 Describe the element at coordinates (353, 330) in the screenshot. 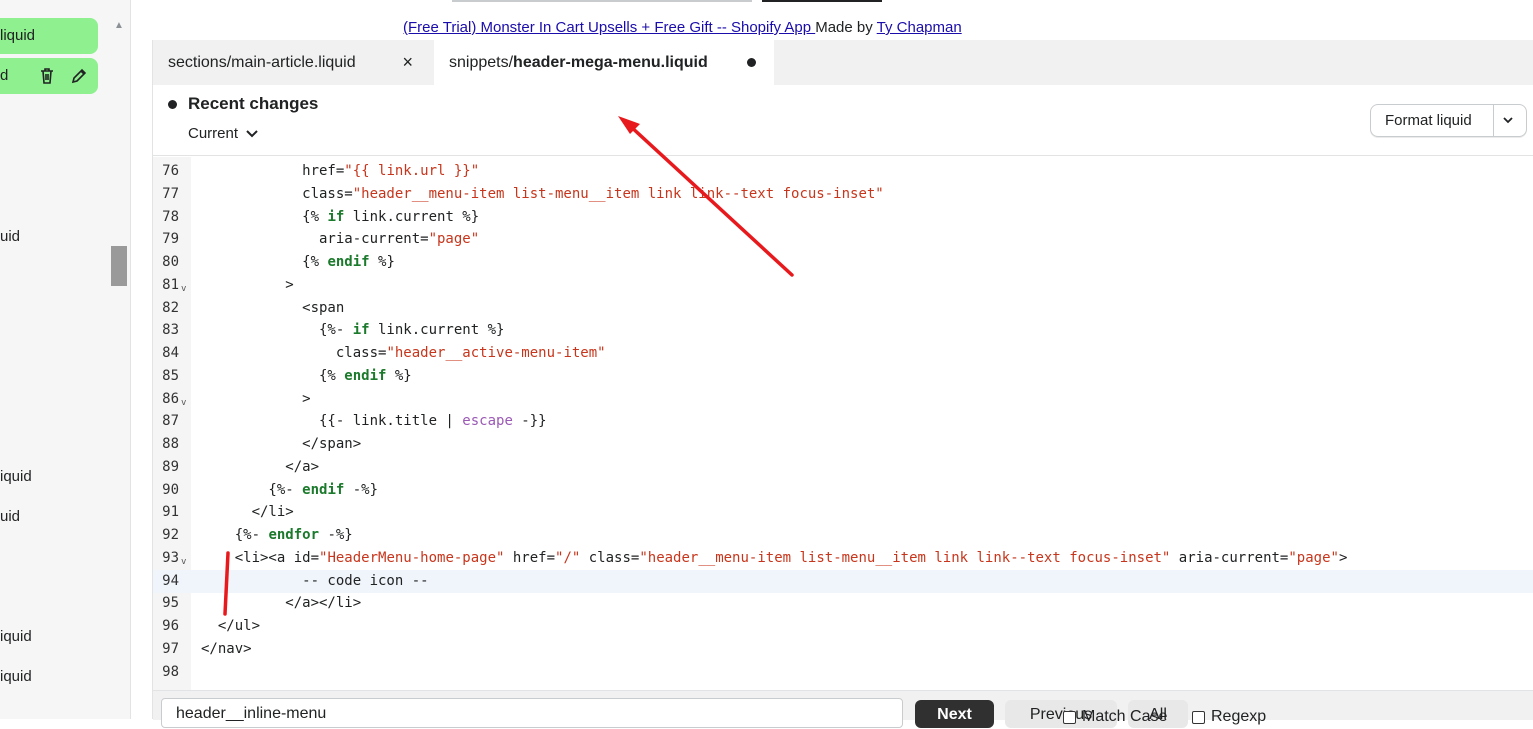

I see `code-text: {%- if link.current %}` at that location.